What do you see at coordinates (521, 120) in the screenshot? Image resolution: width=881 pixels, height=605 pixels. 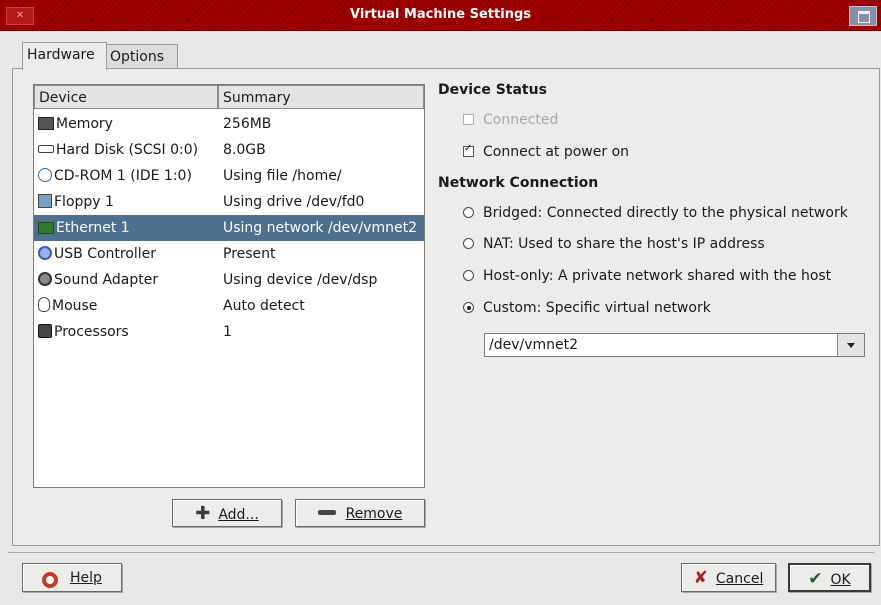 I see `connected-label: Connected` at bounding box center [521, 120].